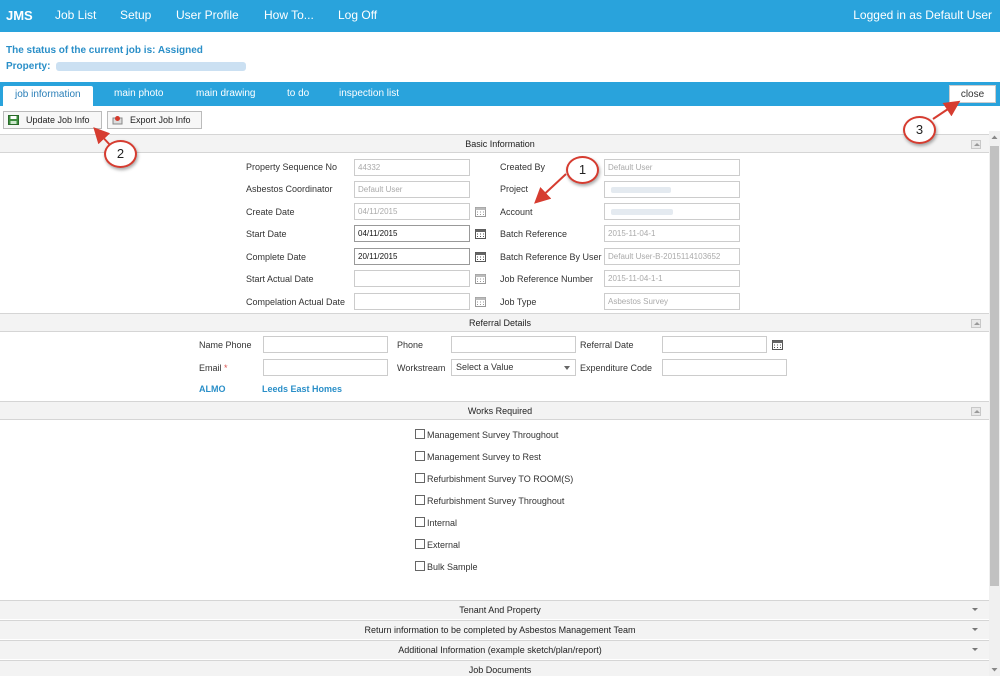 Image resolution: width=1000 pixels, height=676 pixels. Describe the element at coordinates (972, 94) in the screenshot. I see `close-button: close` at that location.